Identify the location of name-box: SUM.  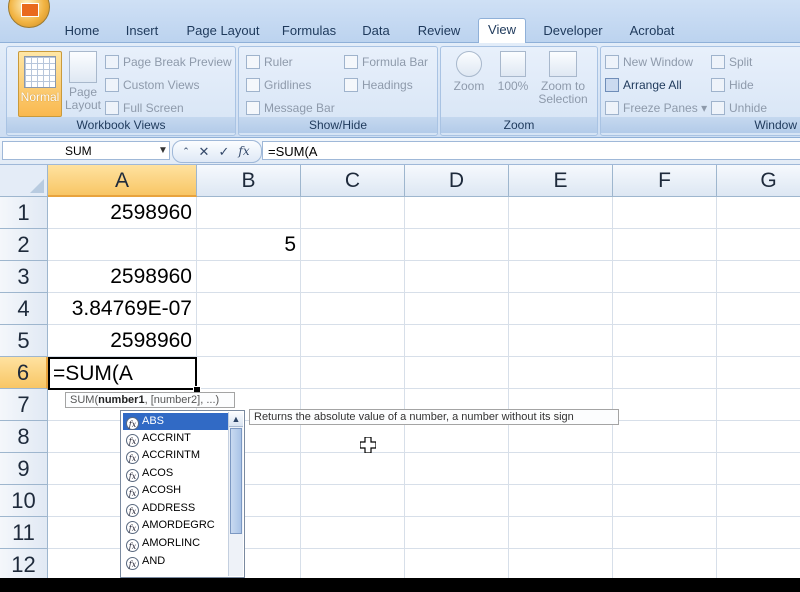
(86, 150).